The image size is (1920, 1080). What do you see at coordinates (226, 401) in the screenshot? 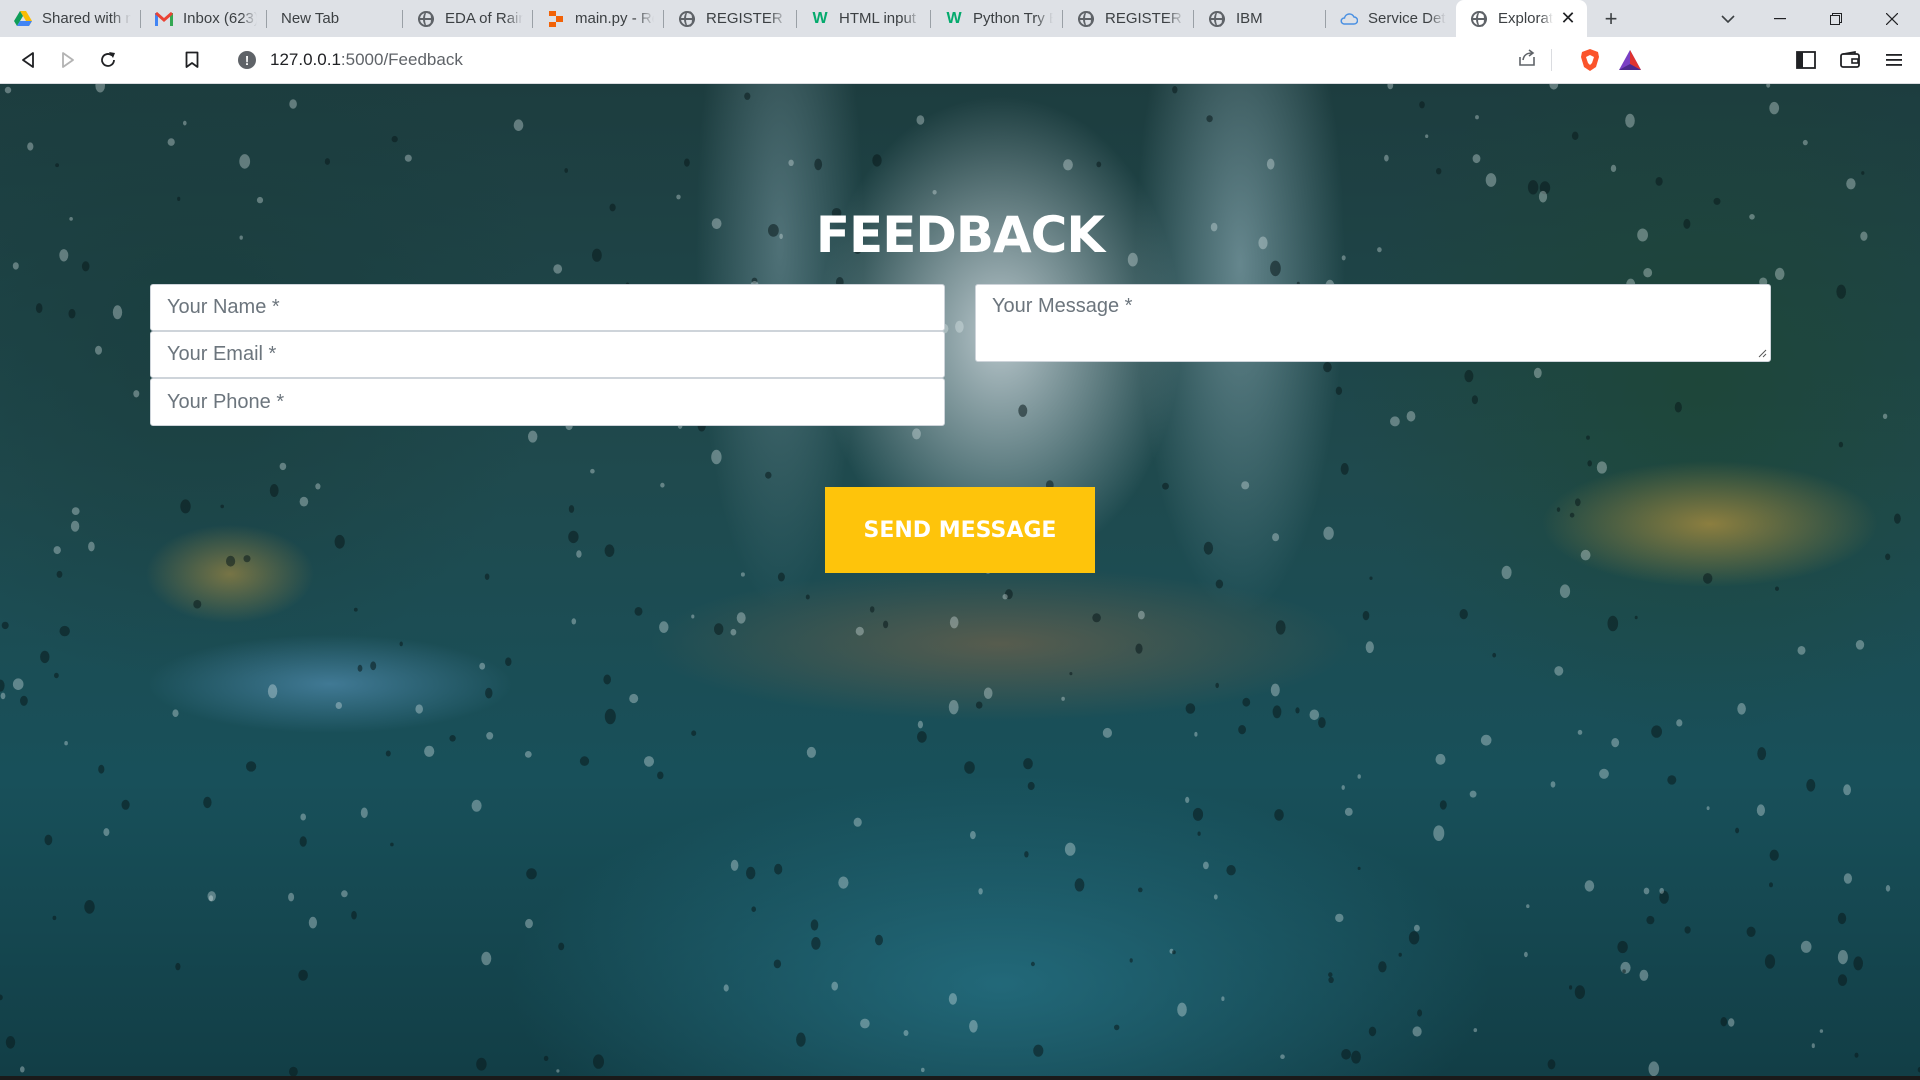
I see `phone-placeholder: Your Phone *` at bounding box center [226, 401].